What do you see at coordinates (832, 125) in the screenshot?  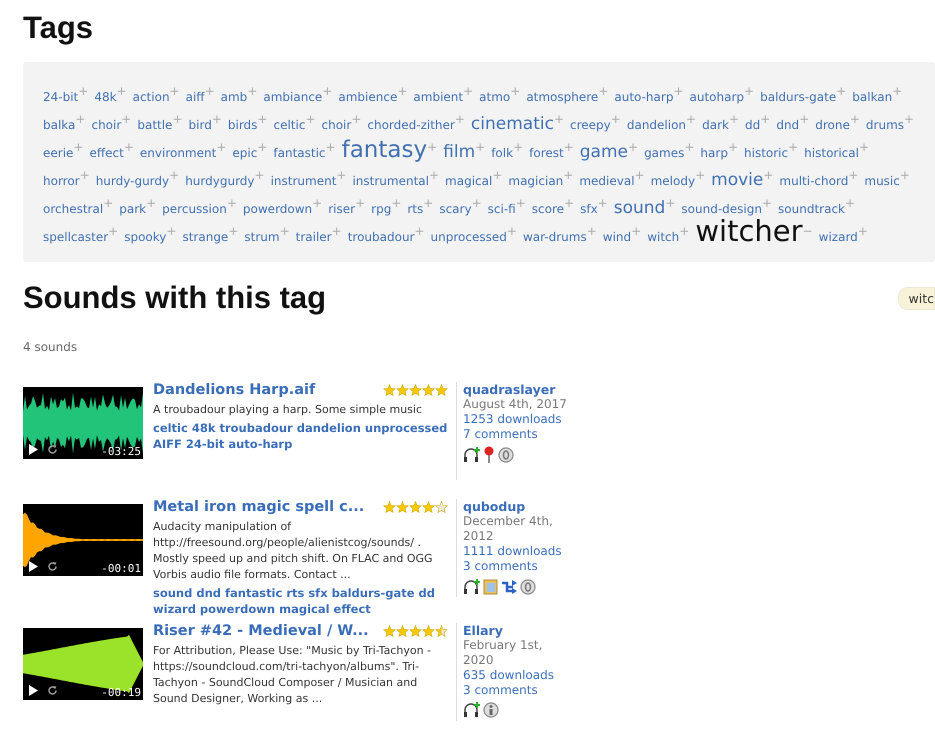 I see `tag-link: drone` at bounding box center [832, 125].